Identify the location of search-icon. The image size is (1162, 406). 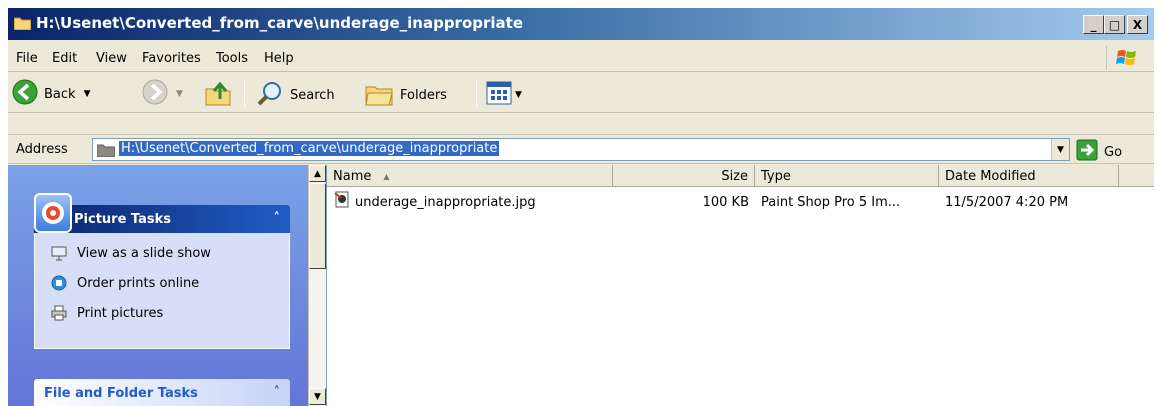
(270, 95).